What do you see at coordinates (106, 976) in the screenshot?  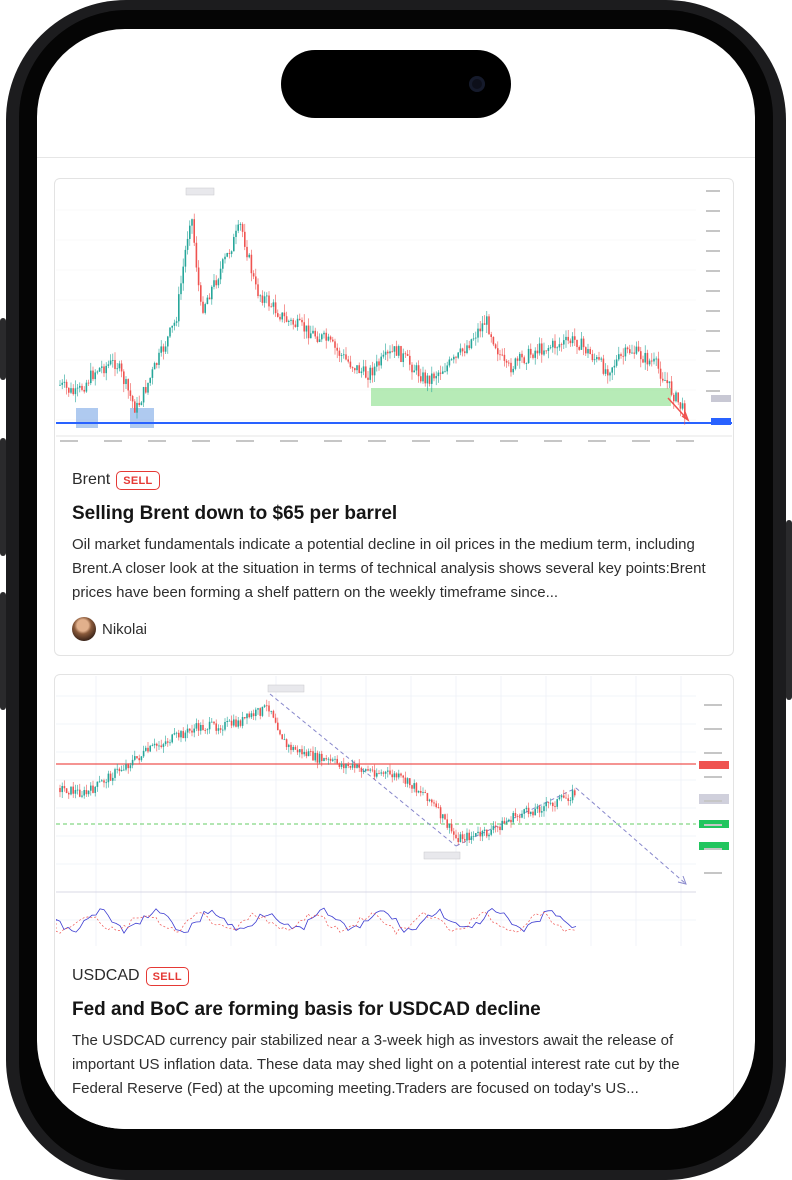 I see `ticker-label: USDCAD` at bounding box center [106, 976].